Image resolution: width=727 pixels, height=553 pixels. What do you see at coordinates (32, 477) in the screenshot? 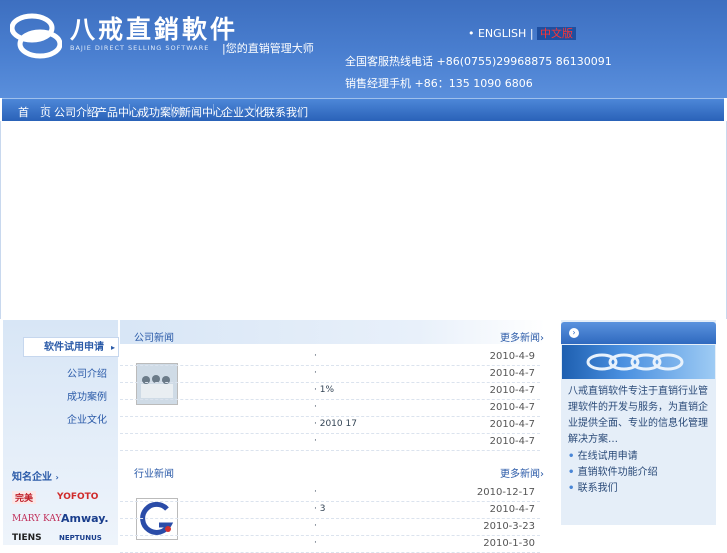
I see `famous-title-text: 知名企业` at bounding box center [32, 477].